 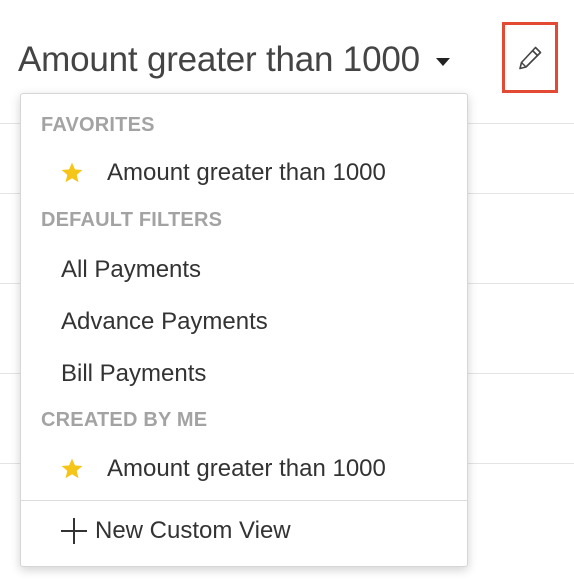 What do you see at coordinates (219, 59) in the screenshot?
I see `view-title: Amount greater than 1000` at bounding box center [219, 59].